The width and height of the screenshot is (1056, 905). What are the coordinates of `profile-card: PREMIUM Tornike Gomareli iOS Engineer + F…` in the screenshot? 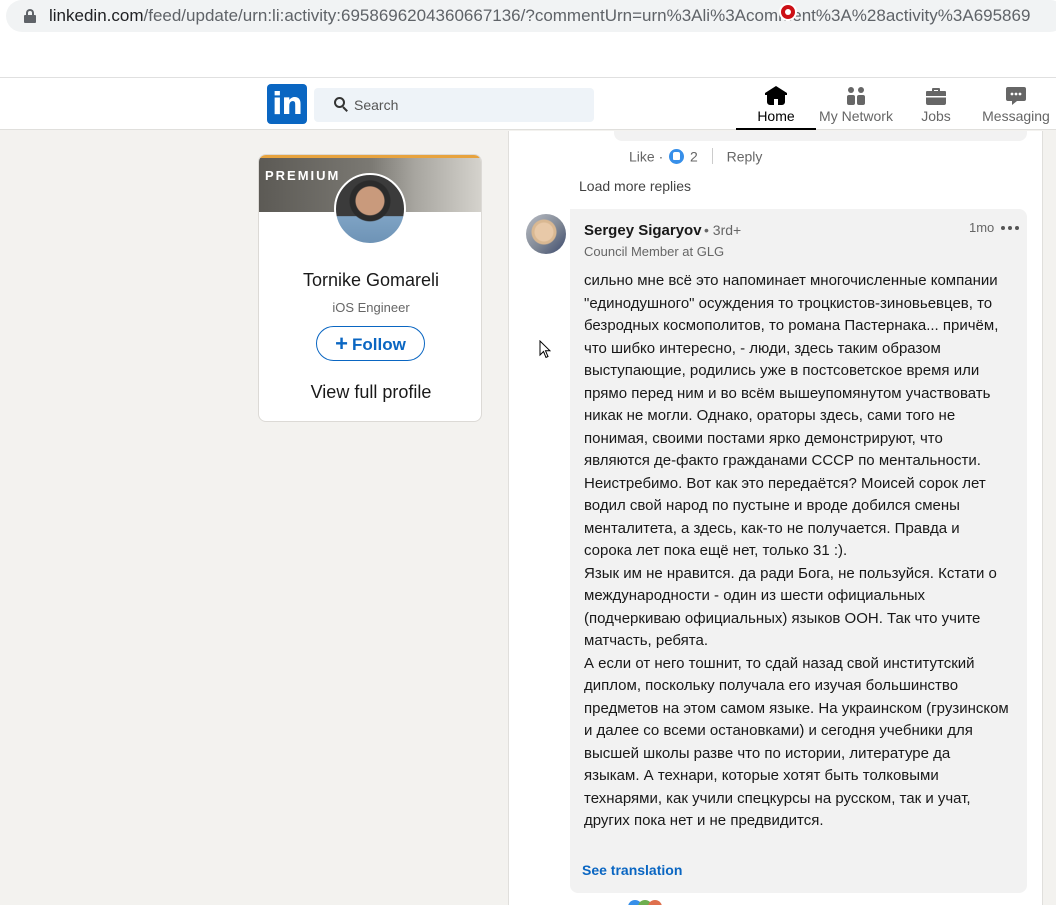 It's located at (370, 288).